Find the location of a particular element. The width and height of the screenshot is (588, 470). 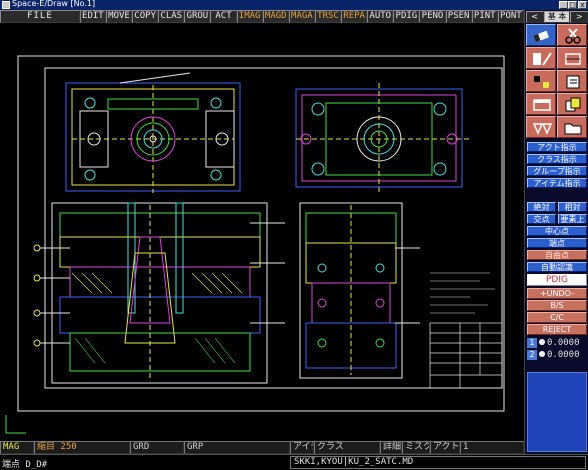

notebook-icon is located at coordinates (573, 82).